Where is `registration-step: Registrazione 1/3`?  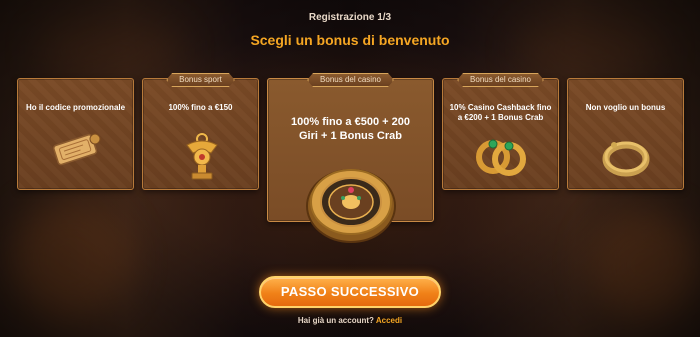
registration-step: Registrazione 1/3 is located at coordinates (350, 17).